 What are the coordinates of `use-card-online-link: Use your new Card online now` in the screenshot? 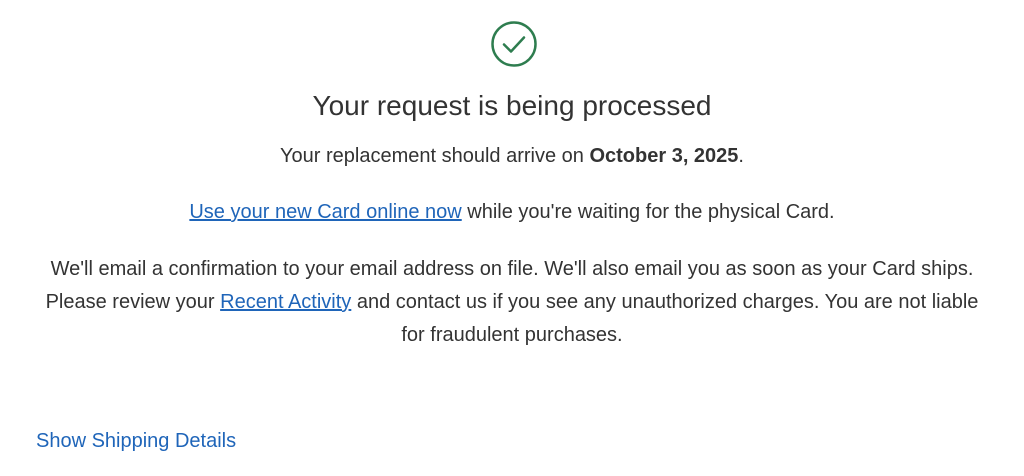 It's located at (325, 212).